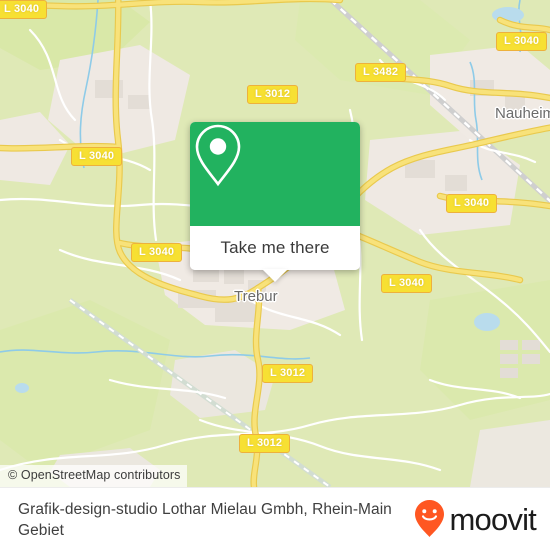 This screenshot has height=550, width=550. I want to click on moovit-logo: moovit, so click(481, 519).